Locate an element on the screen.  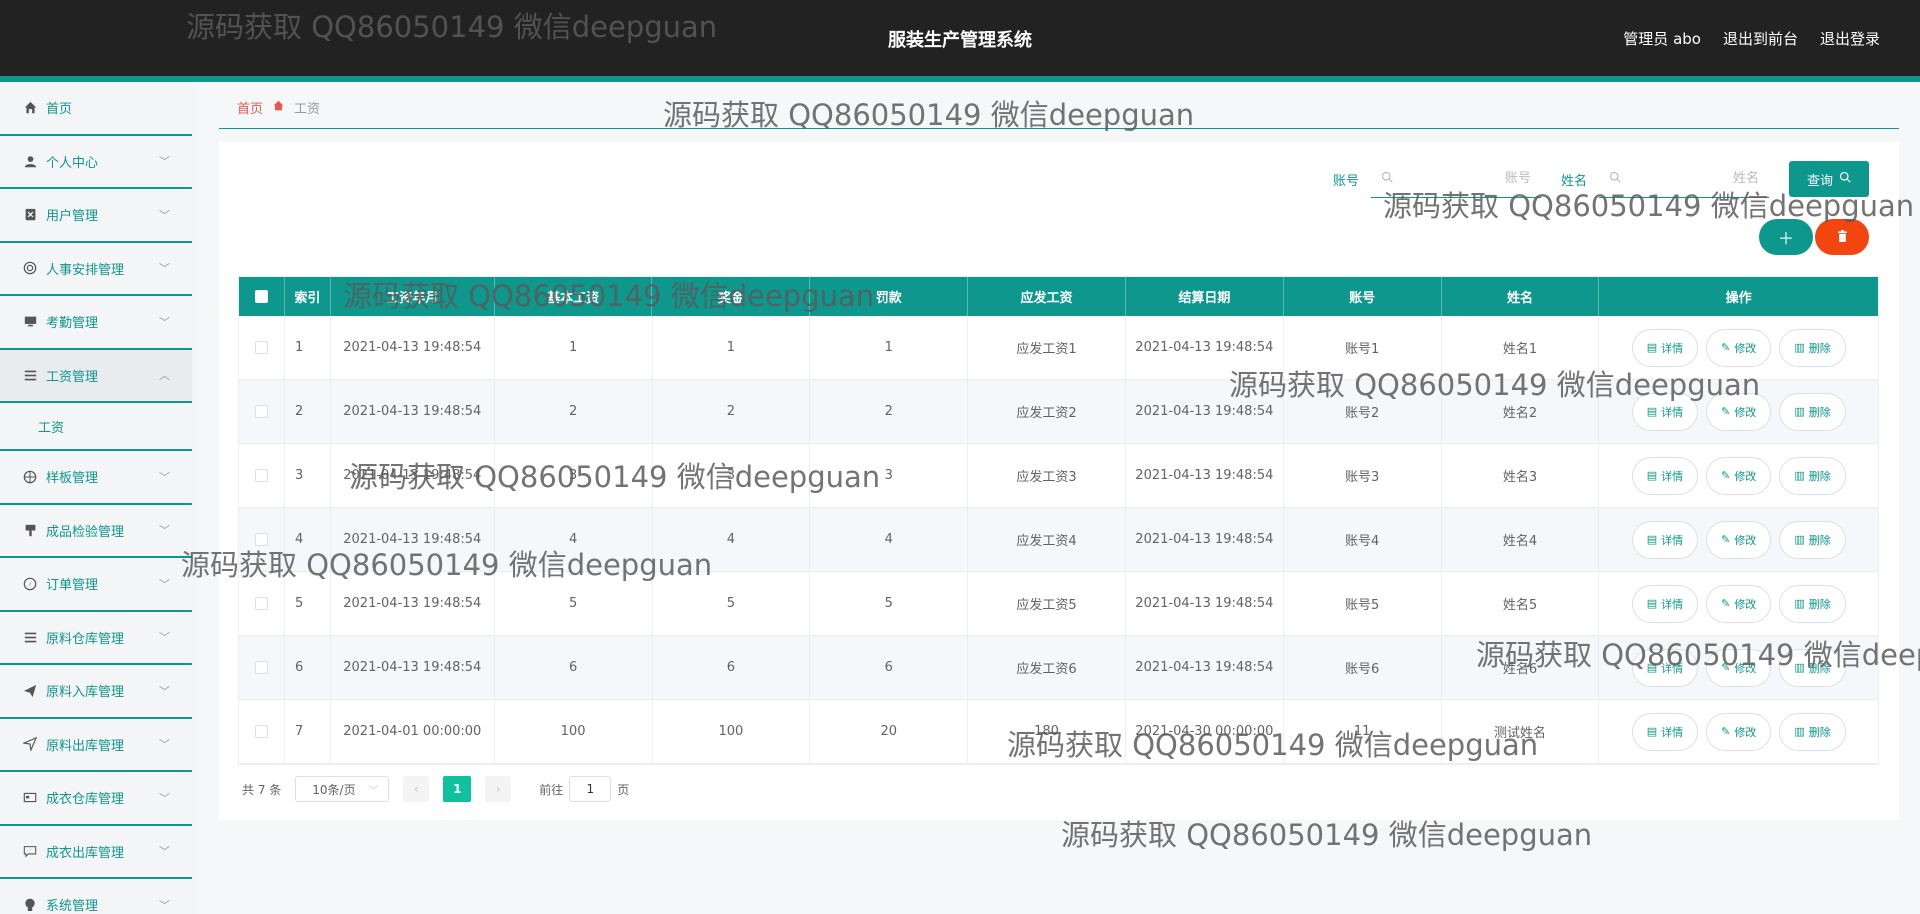
exit-to-front-link: 退出到前台 is located at coordinates (1760, 38).